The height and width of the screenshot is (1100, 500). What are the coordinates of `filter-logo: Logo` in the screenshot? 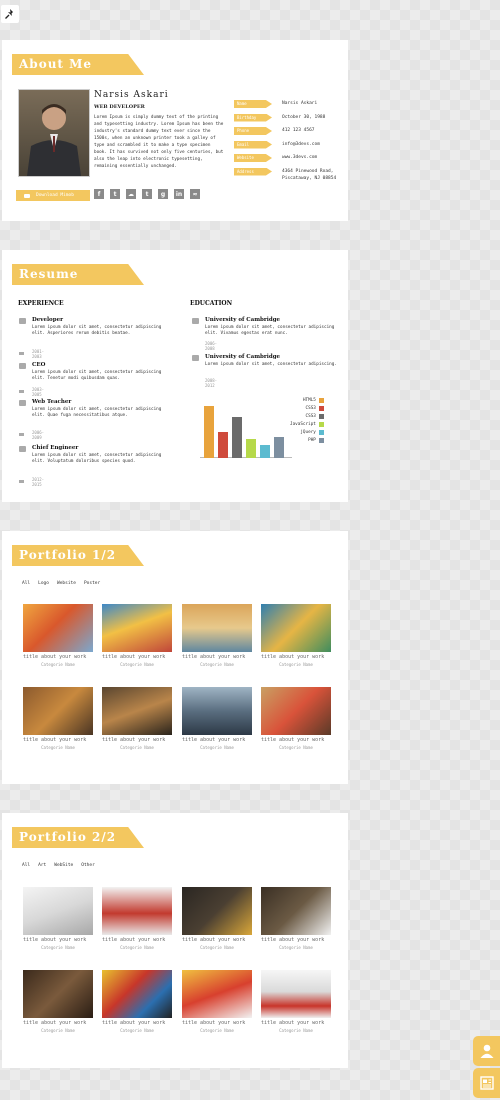 It's located at (43, 583).